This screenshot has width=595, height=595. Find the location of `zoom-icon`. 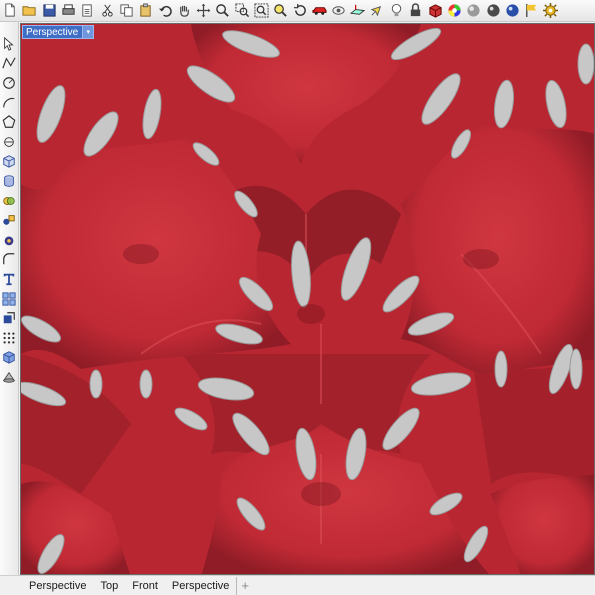

zoom-icon is located at coordinates (222, 11).